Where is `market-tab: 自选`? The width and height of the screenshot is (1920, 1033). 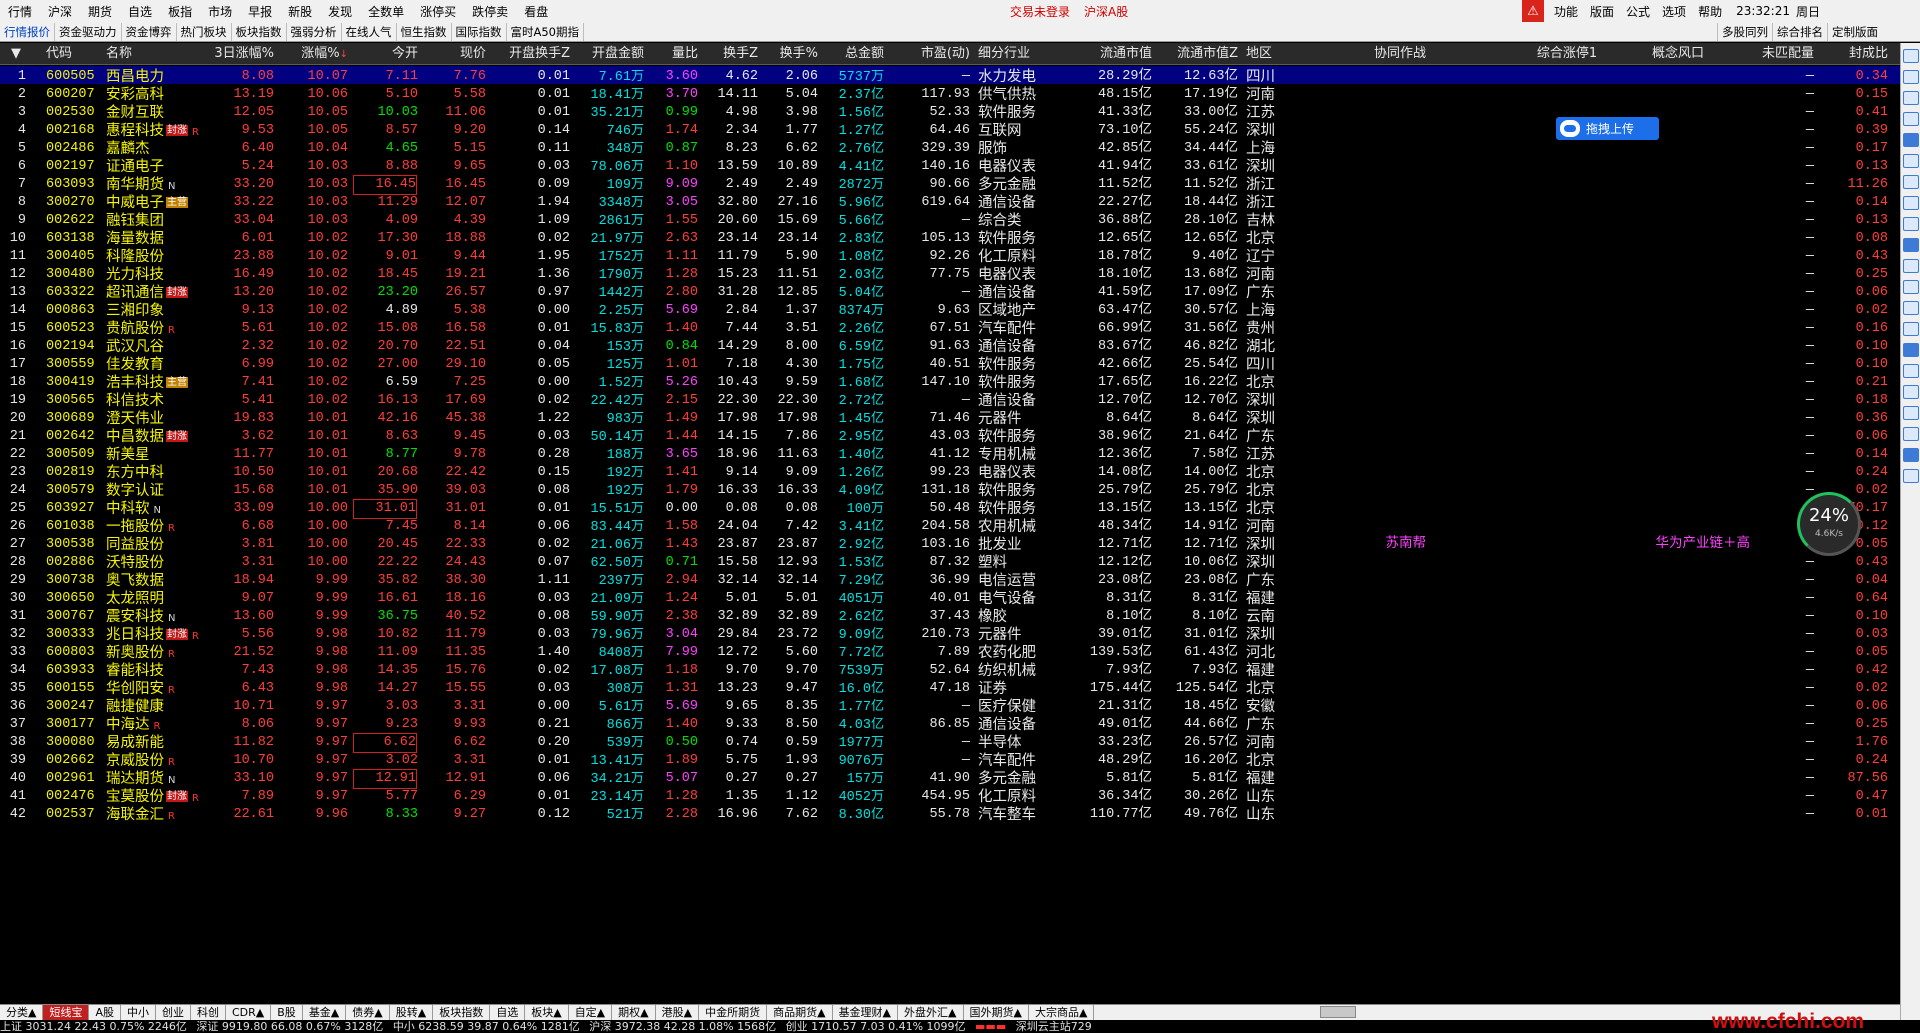 market-tab: 自选 is located at coordinates (508, 1012).